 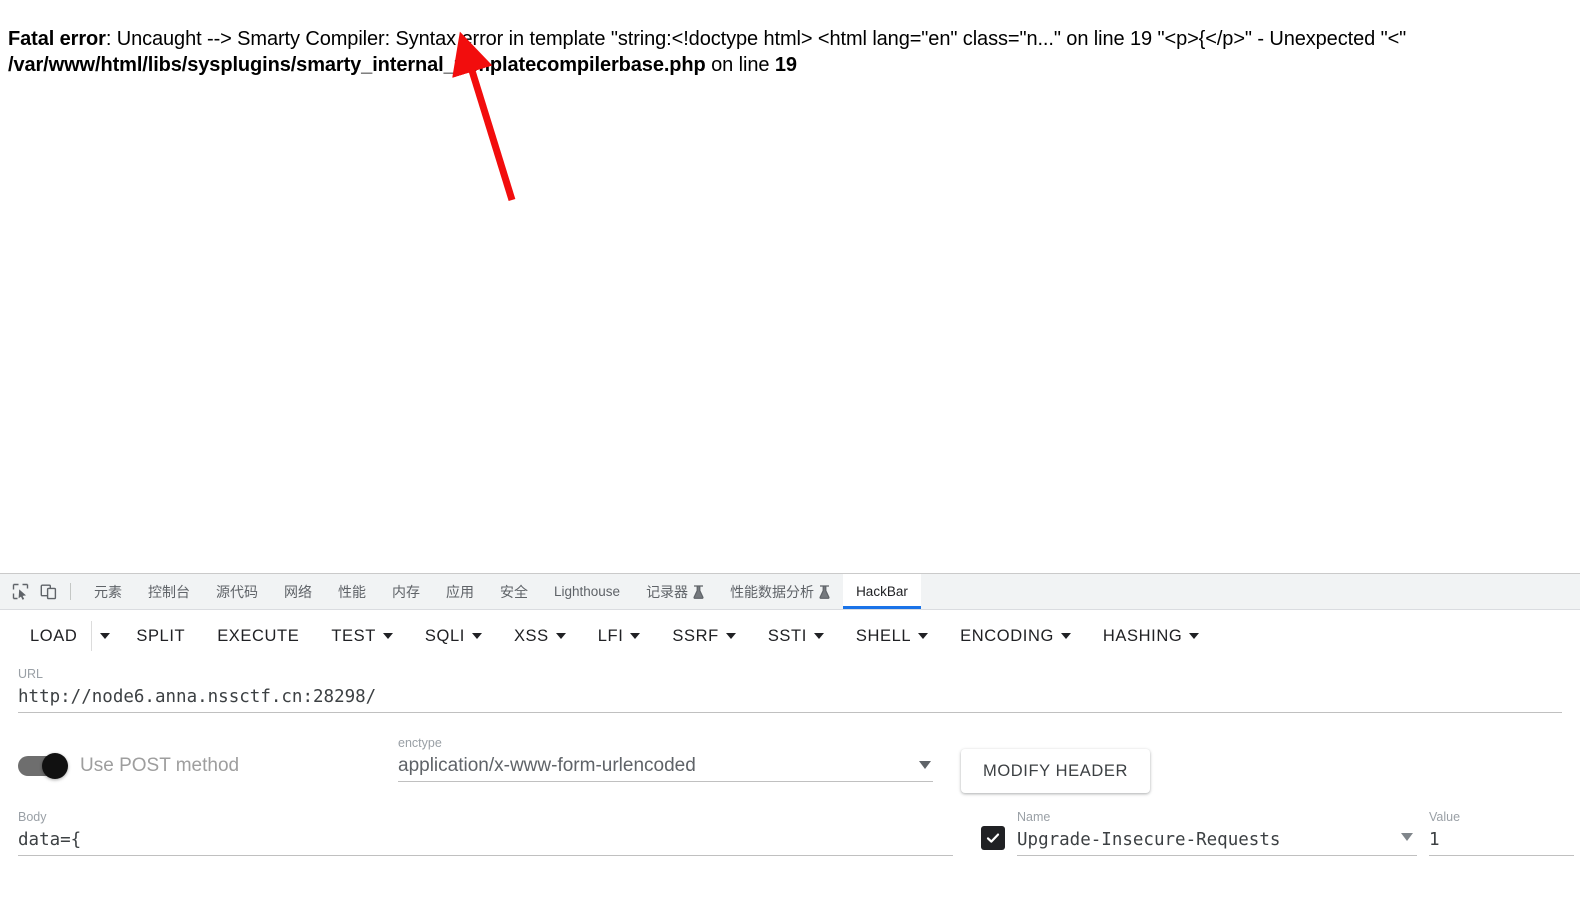 I want to click on tab-performance: 性能, so click(x=352, y=591).